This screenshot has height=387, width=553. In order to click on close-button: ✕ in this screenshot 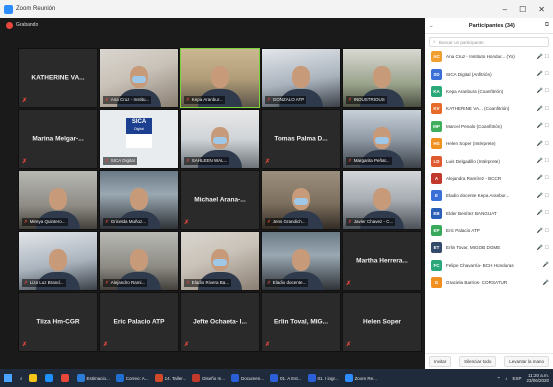, I will do `click(541, 9)`.